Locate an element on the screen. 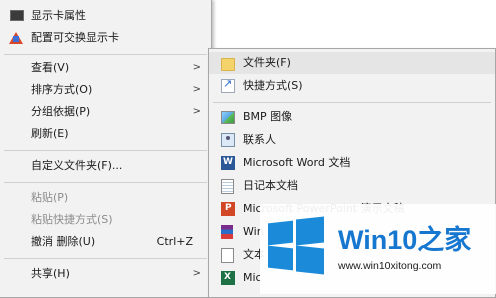  powerpoint-icon is located at coordinates (228, 209).